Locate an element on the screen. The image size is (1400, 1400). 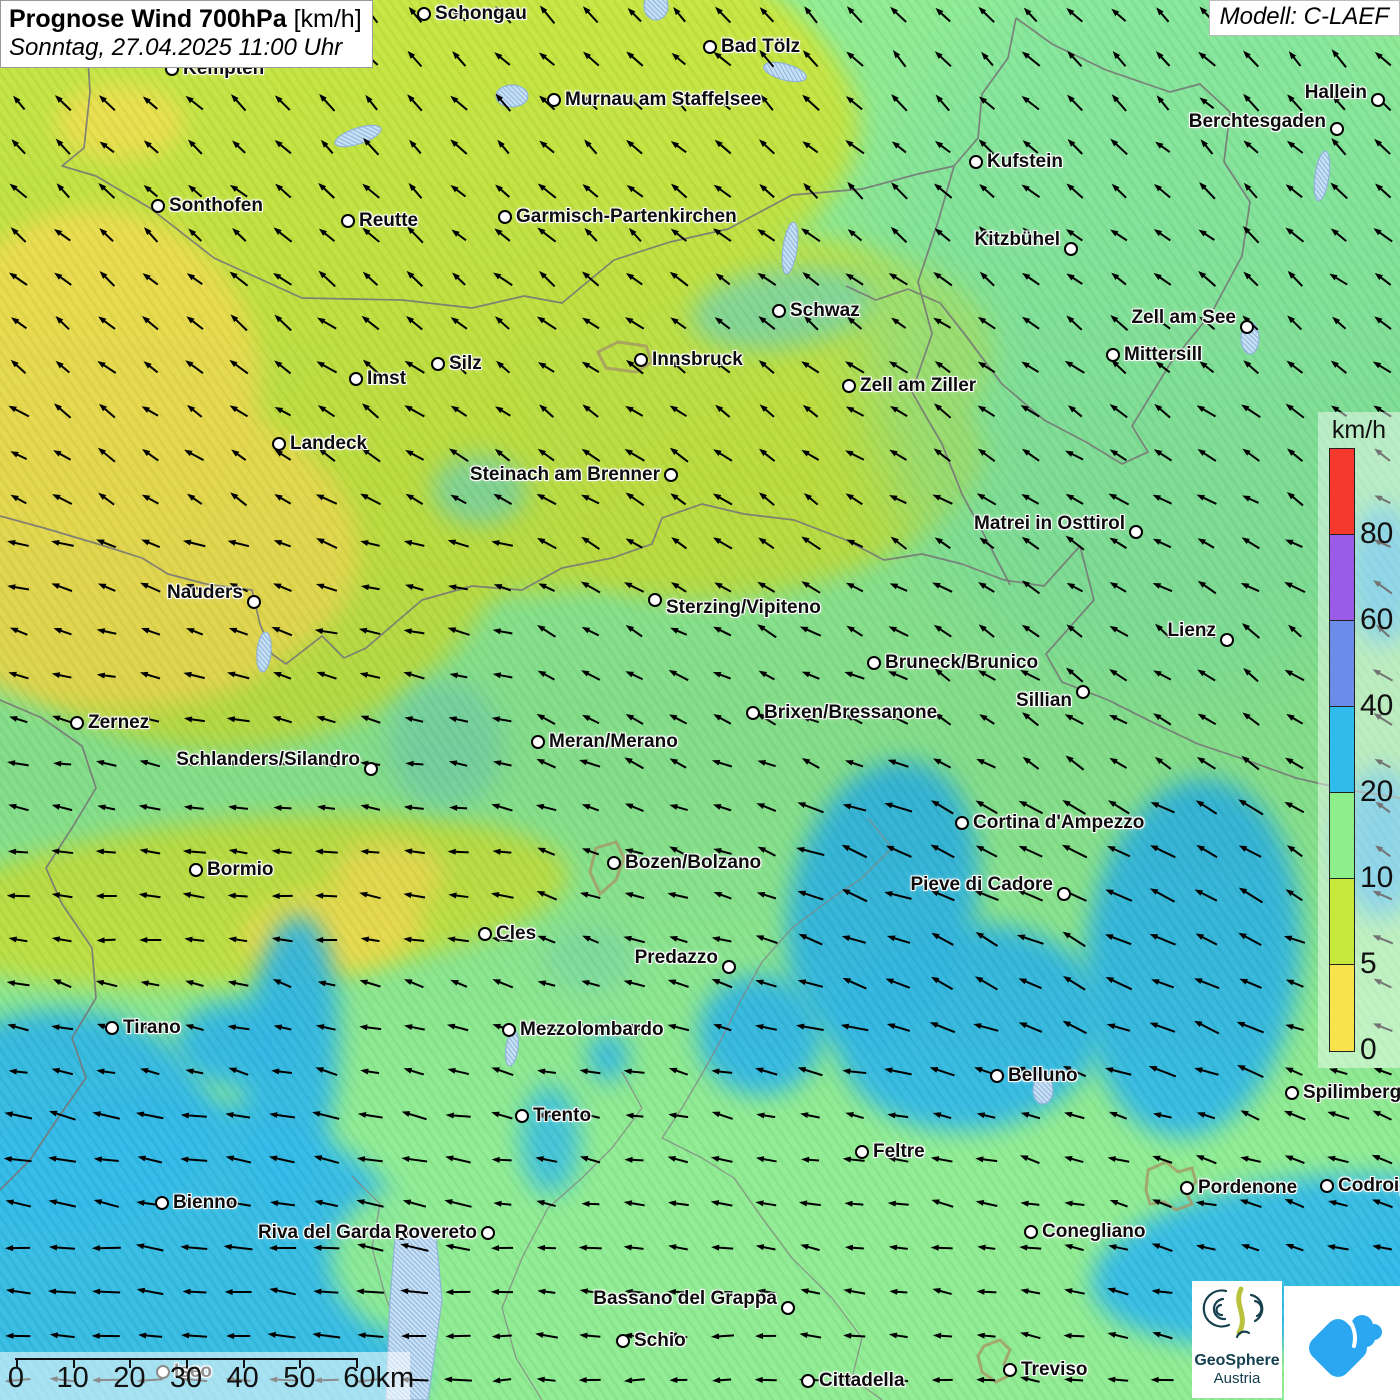
city-label: Brixen/Bressanone is located at coordinates (851, 712).